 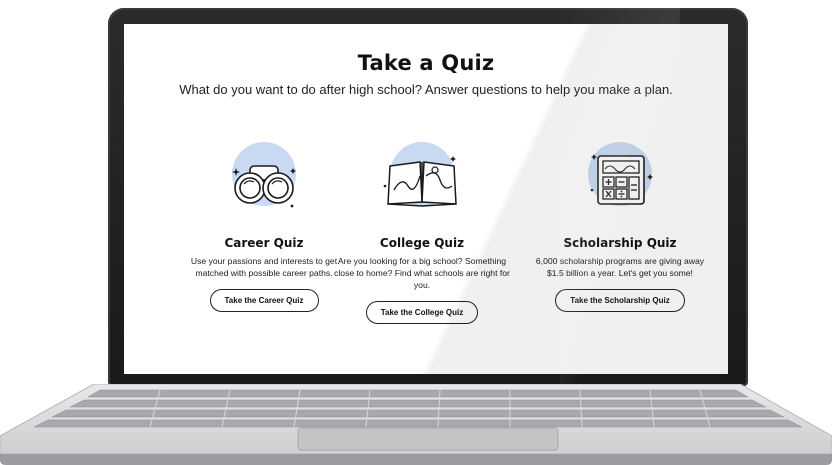 I want to click on college-quiz-title: College Quiz, so click(x=422, y=243).